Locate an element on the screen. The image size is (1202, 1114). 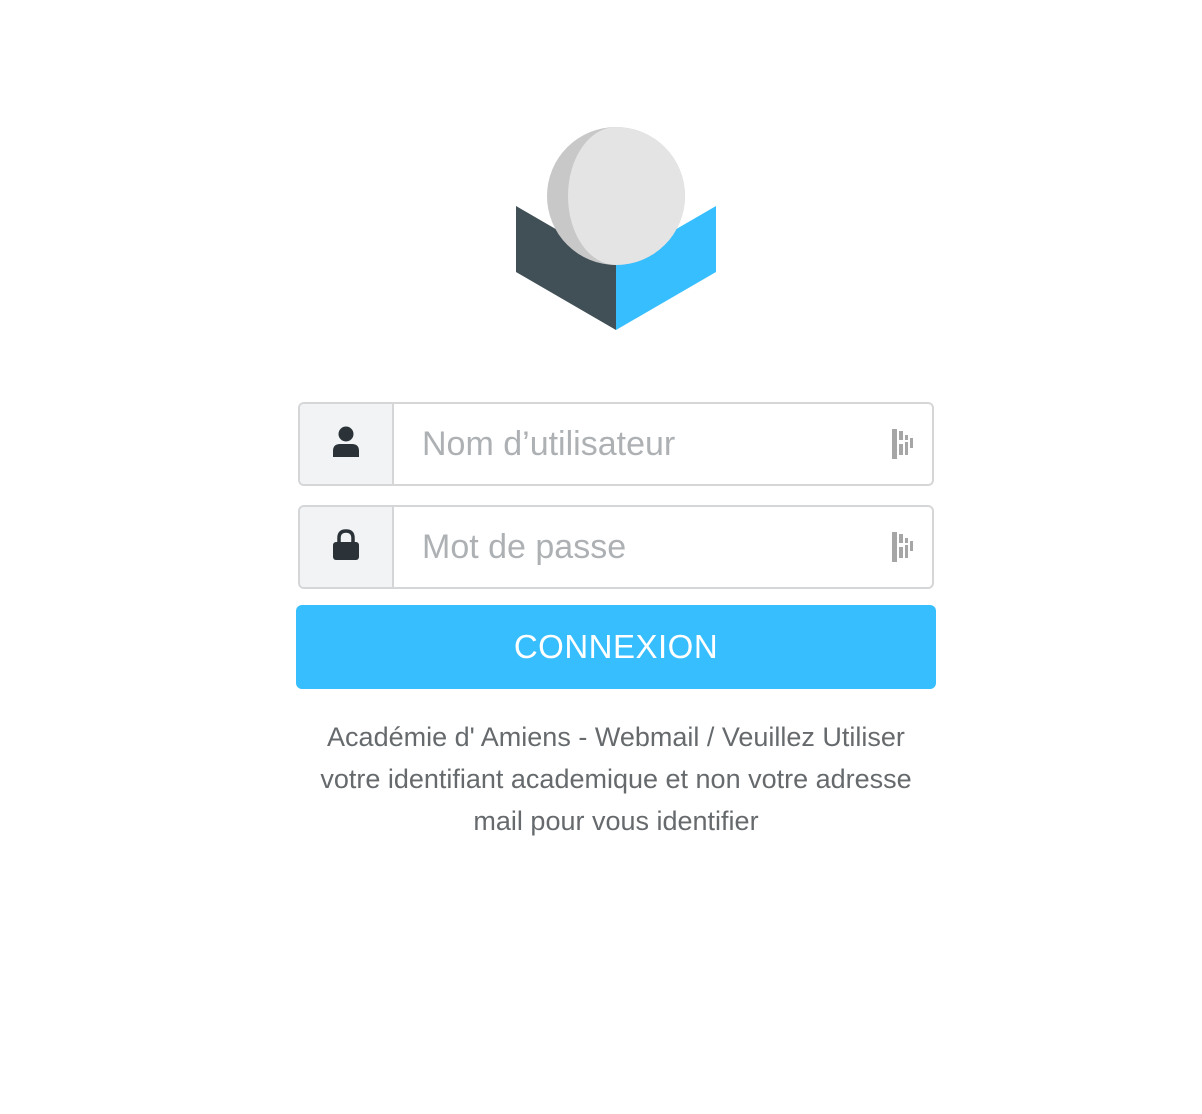
username-input is located at coordinates (634, 444).